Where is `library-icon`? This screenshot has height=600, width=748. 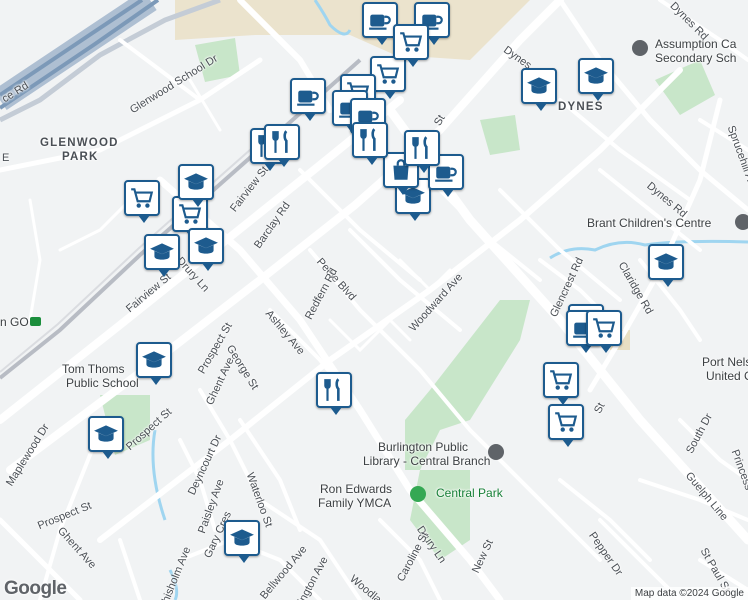 library-icon is located at coordinates (496, 452).